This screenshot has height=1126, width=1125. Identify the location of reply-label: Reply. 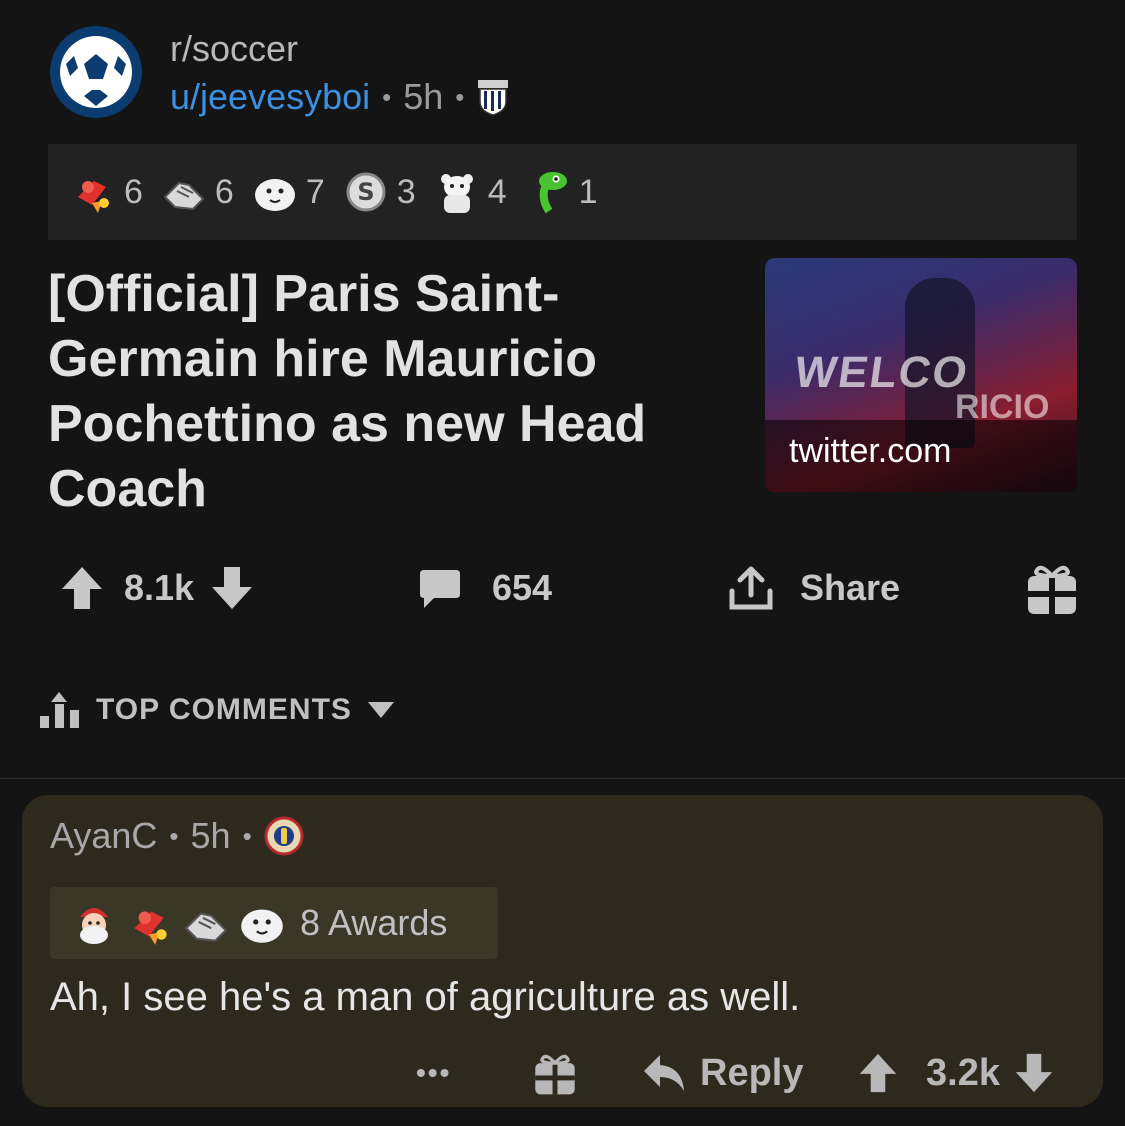
(752, 1072).